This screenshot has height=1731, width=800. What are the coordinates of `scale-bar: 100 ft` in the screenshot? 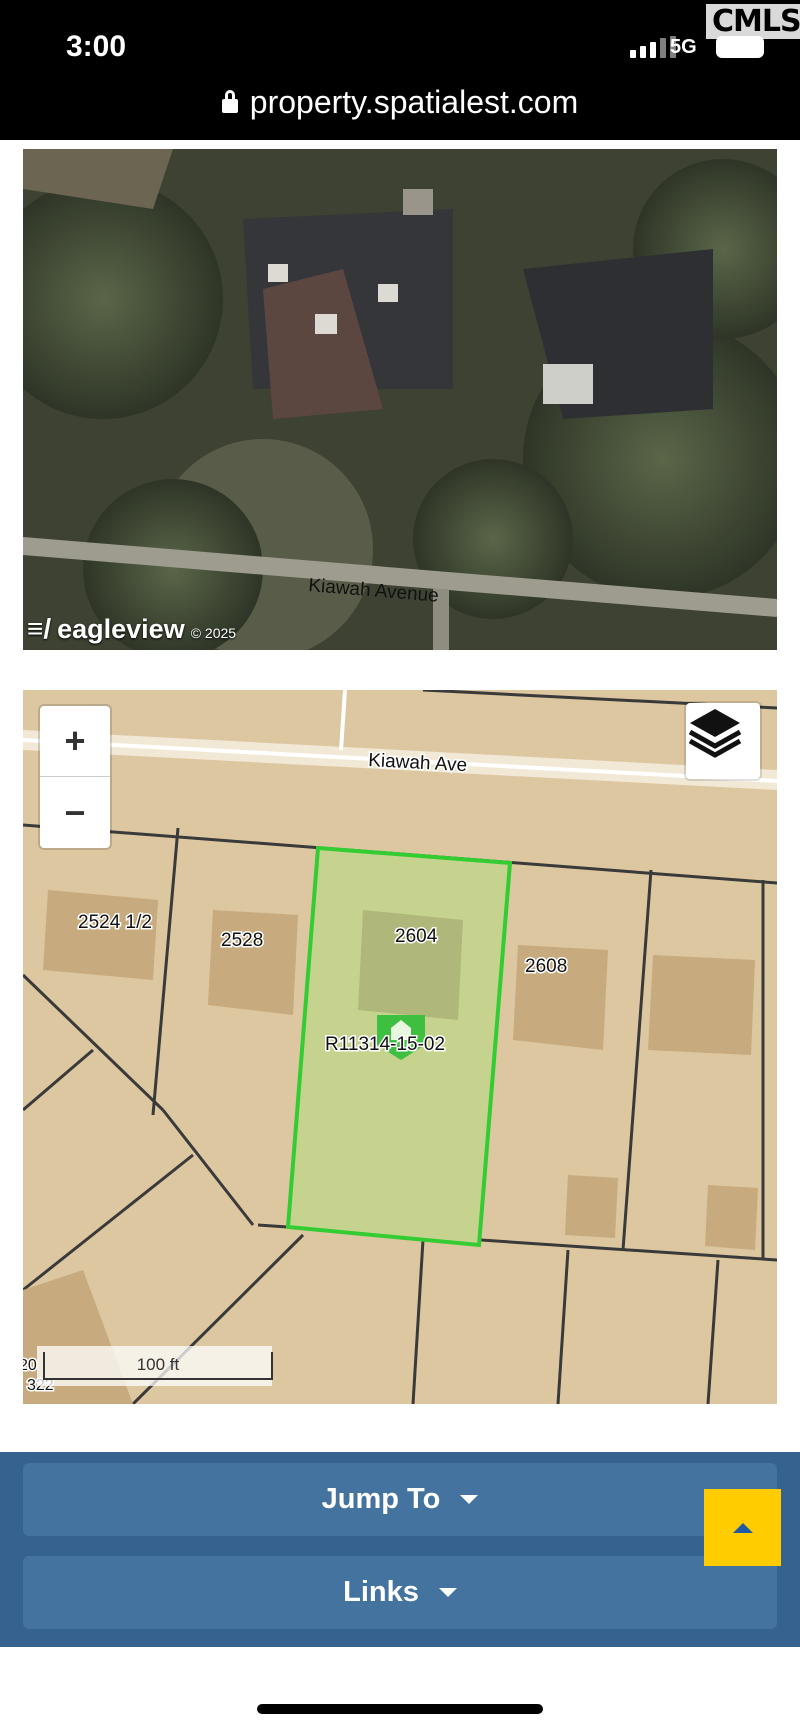 It's located at (155, 1366).